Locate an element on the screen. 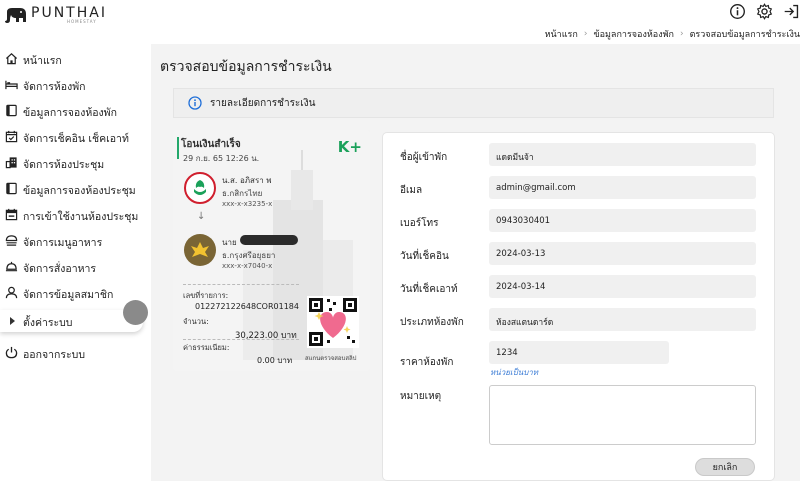  sidebar-item-food-menu: จัดการเมนูอาหาร is located at coordinates (75, 241).